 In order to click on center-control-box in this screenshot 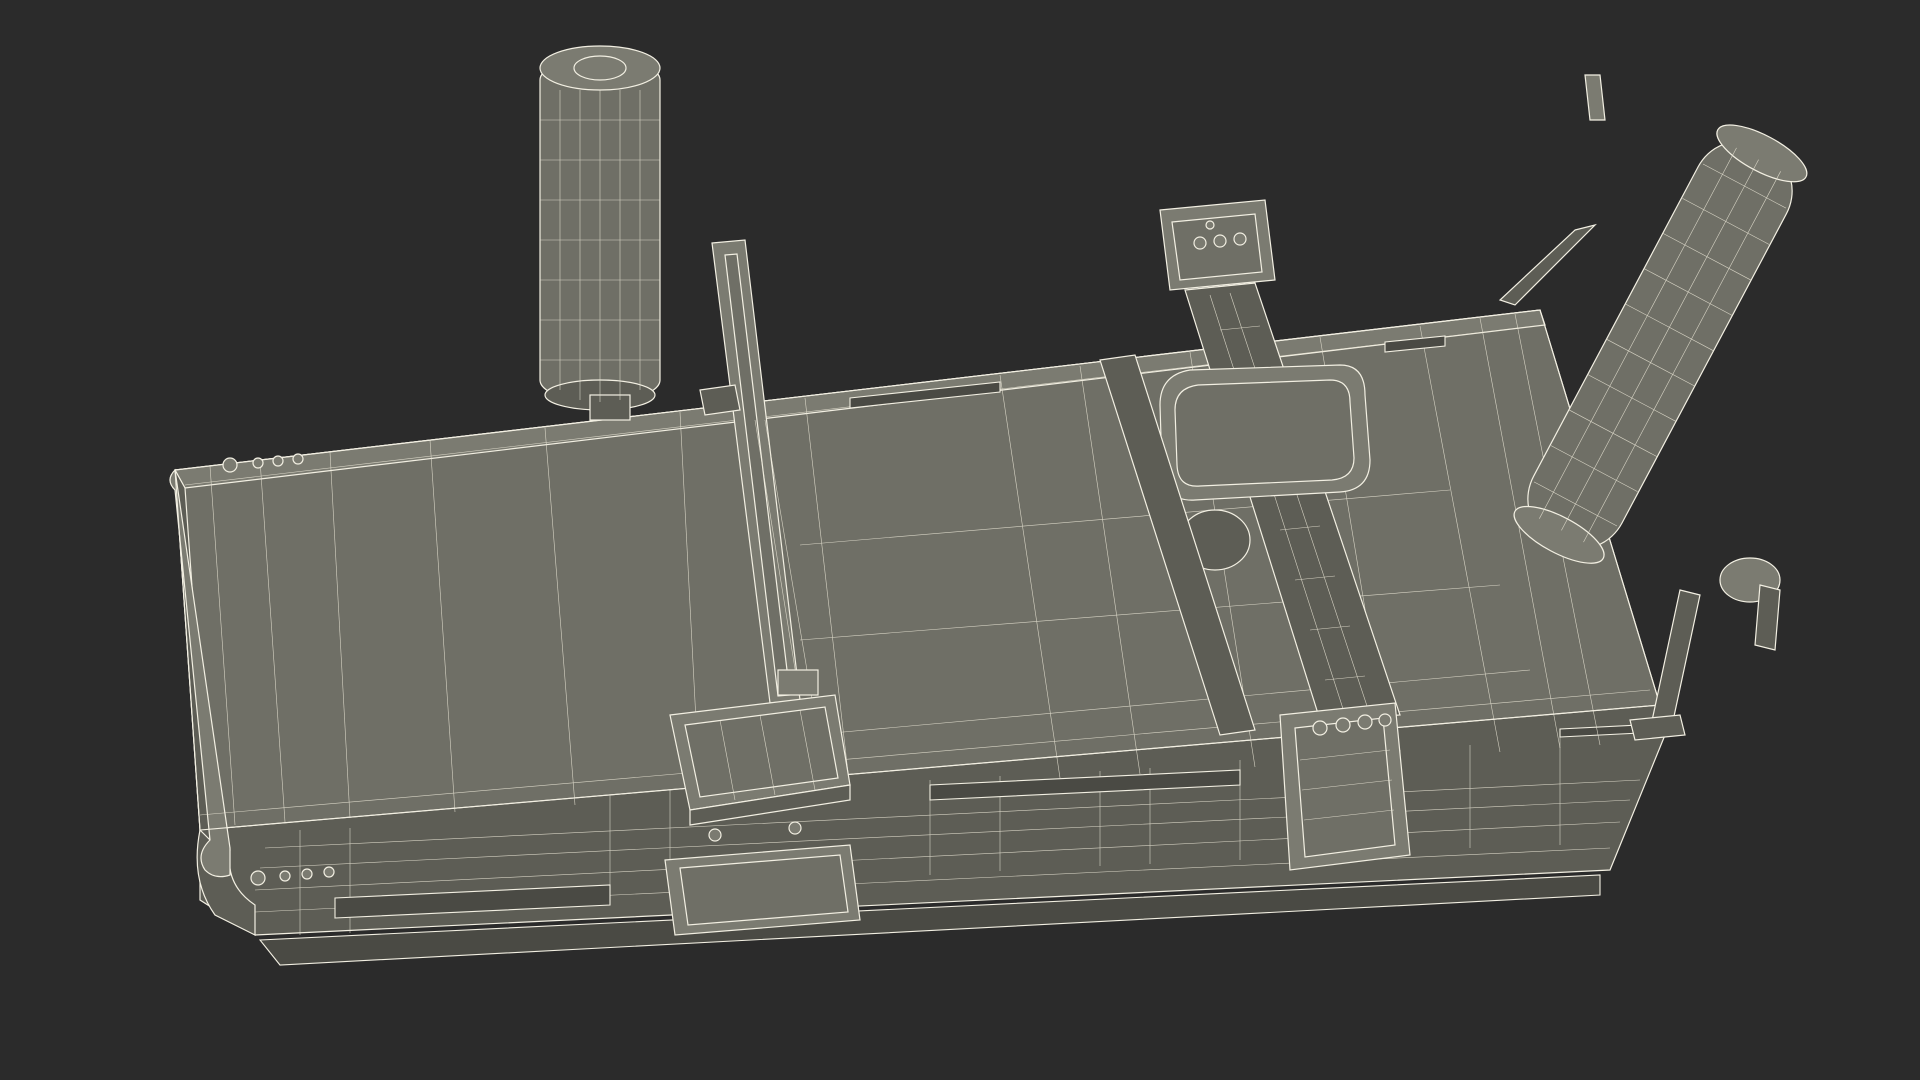, I will do `click(1345, 786)`.